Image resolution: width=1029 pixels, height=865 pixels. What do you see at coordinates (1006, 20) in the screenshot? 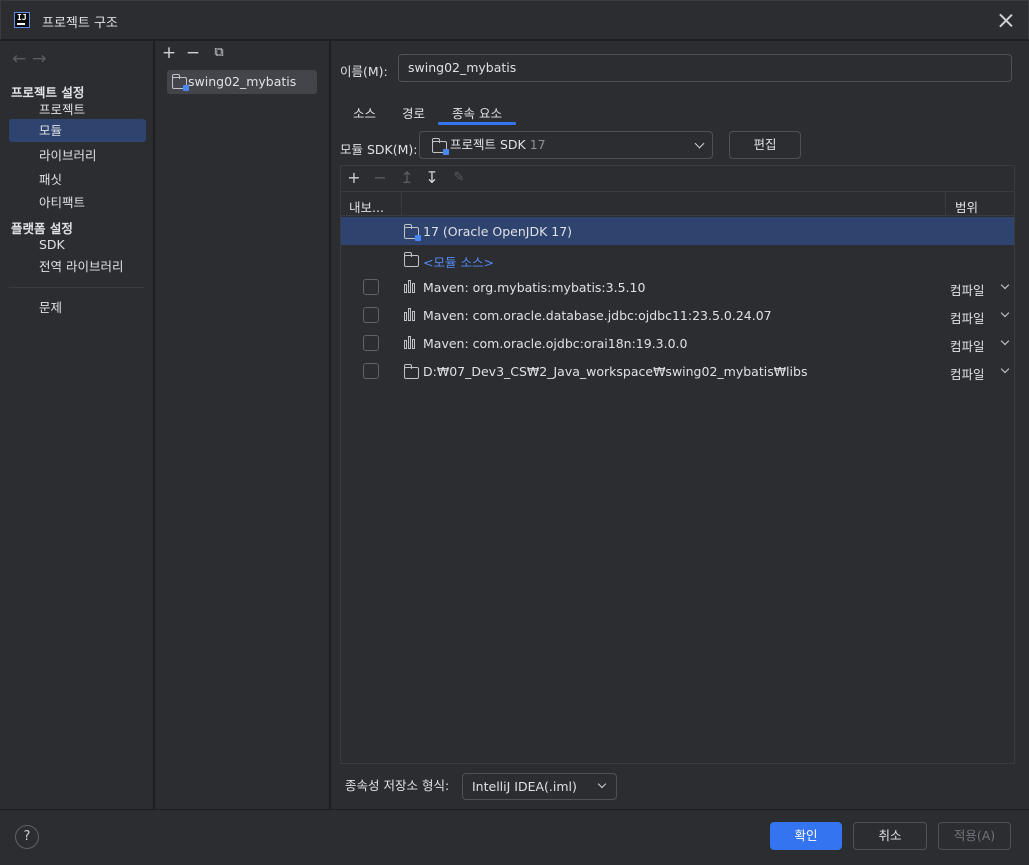
I see `close-icon` at bounding box center [1006, 20].